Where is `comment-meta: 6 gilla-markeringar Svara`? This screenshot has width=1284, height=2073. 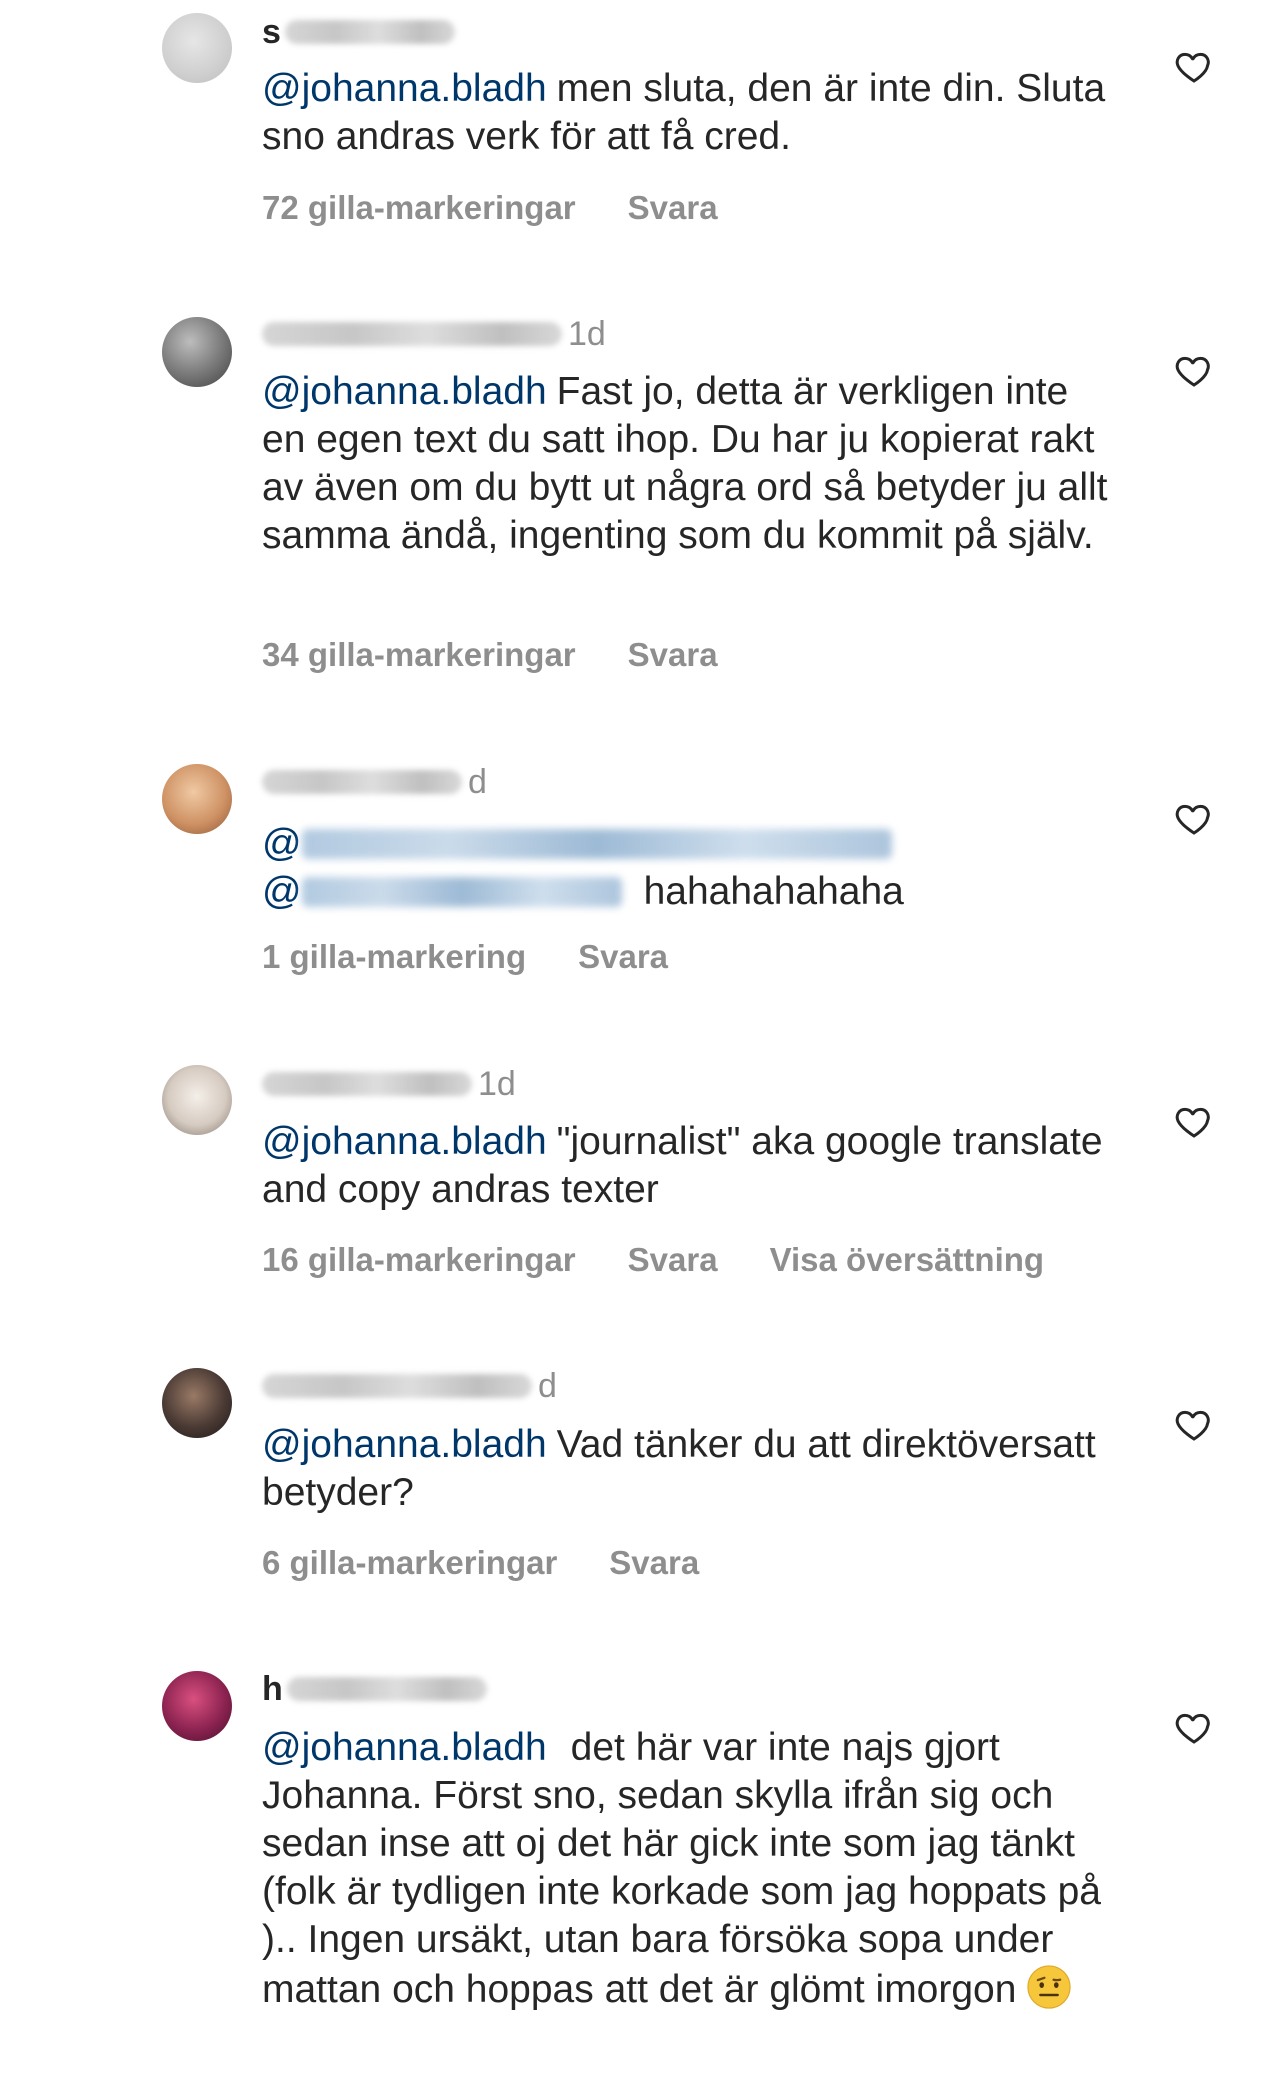 comment-meta: 6 gilla-markeringar Svara is located at coordinates (506, 1563).